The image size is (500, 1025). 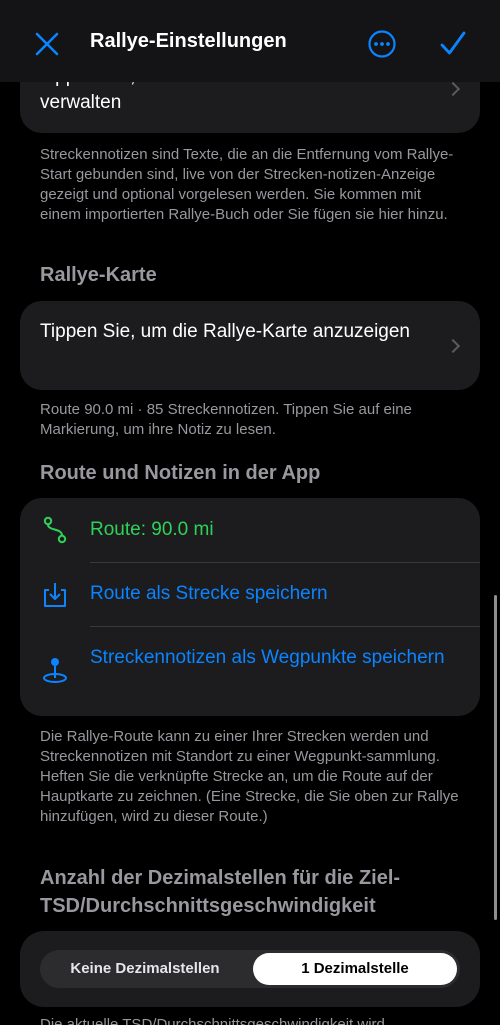 I want to click on segment-one-decimal: 1 Dezimalstelle, so click(x=355, y=969).